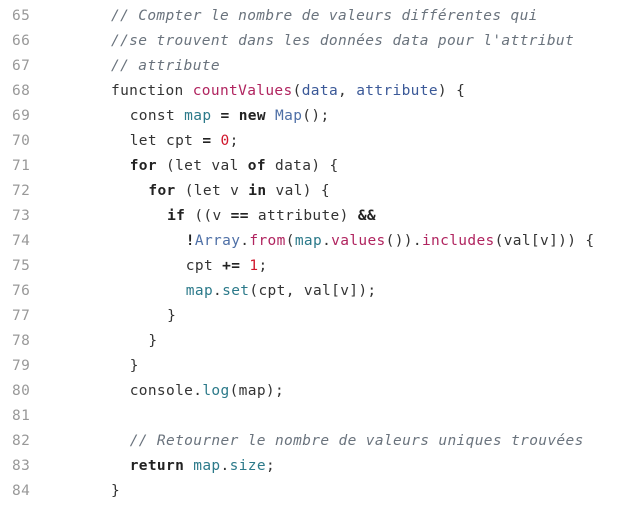  Describe the element at coordinates (451, 91) in the screenshot. I see `code-token: ) {` at that location.